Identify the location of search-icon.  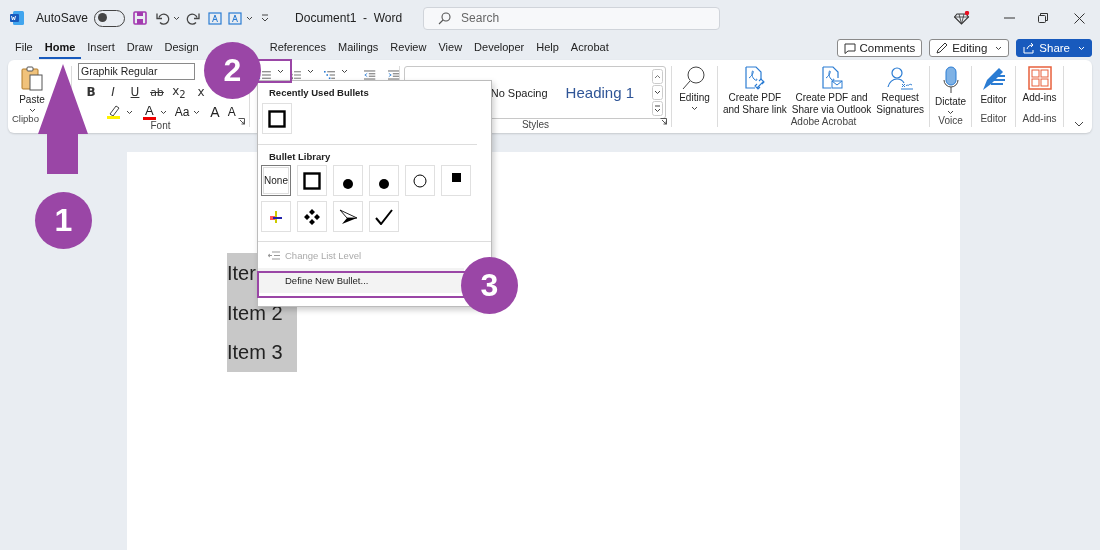
(694, 78).